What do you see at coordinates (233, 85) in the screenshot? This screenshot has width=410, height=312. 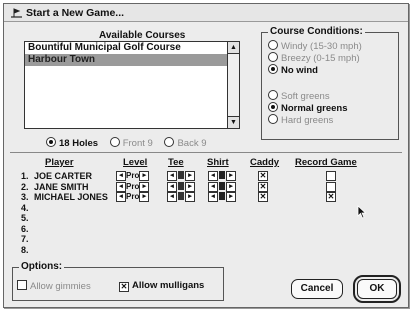 I see `course-list-scrollbar: ▲ ▼` at bounding box center [233, 85].